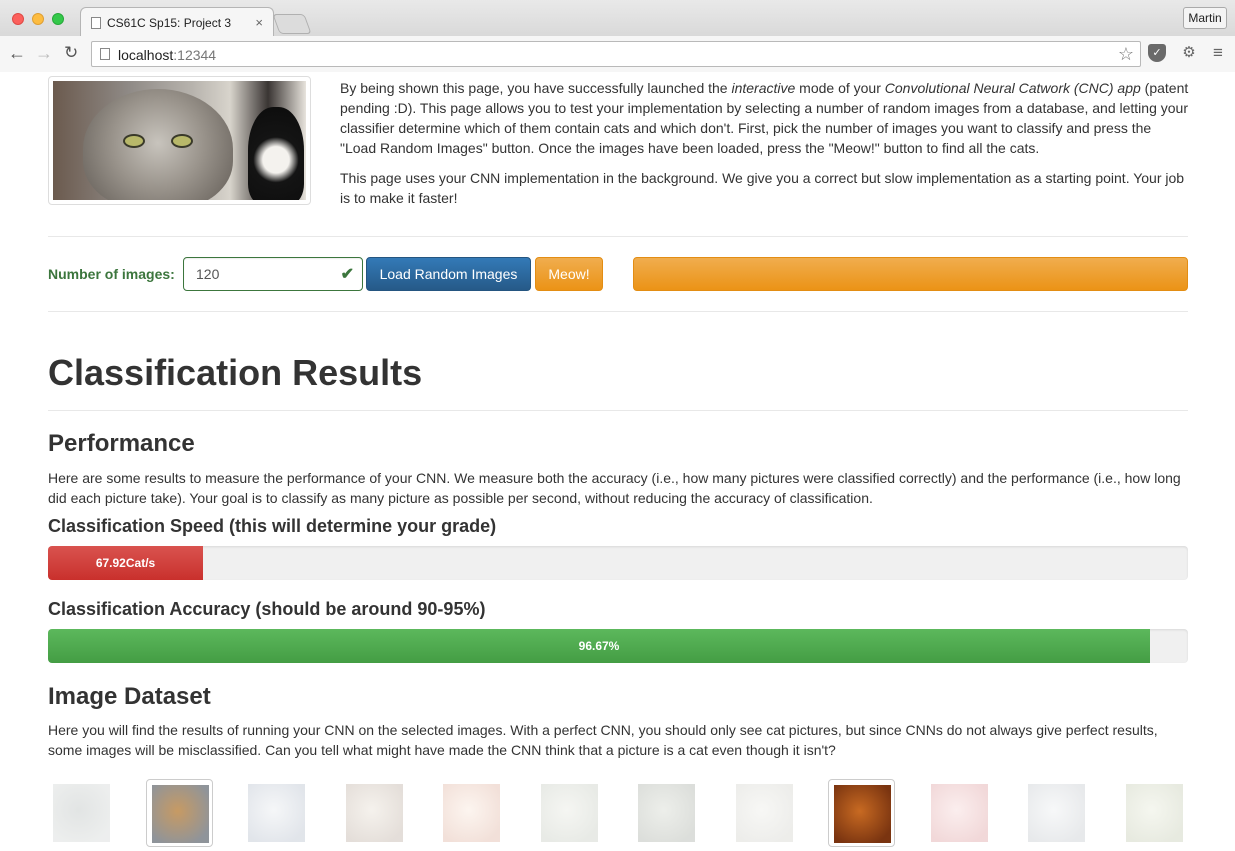 The image size is (1235, 851). What do you see at coordinates (58, 19) in the screenshot?
I see `zoom-window-button` at bounding box center [58, 19].